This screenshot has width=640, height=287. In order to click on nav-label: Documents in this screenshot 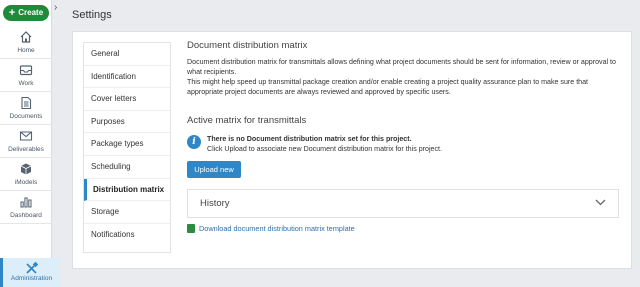, I will do `click(26, 116)`.